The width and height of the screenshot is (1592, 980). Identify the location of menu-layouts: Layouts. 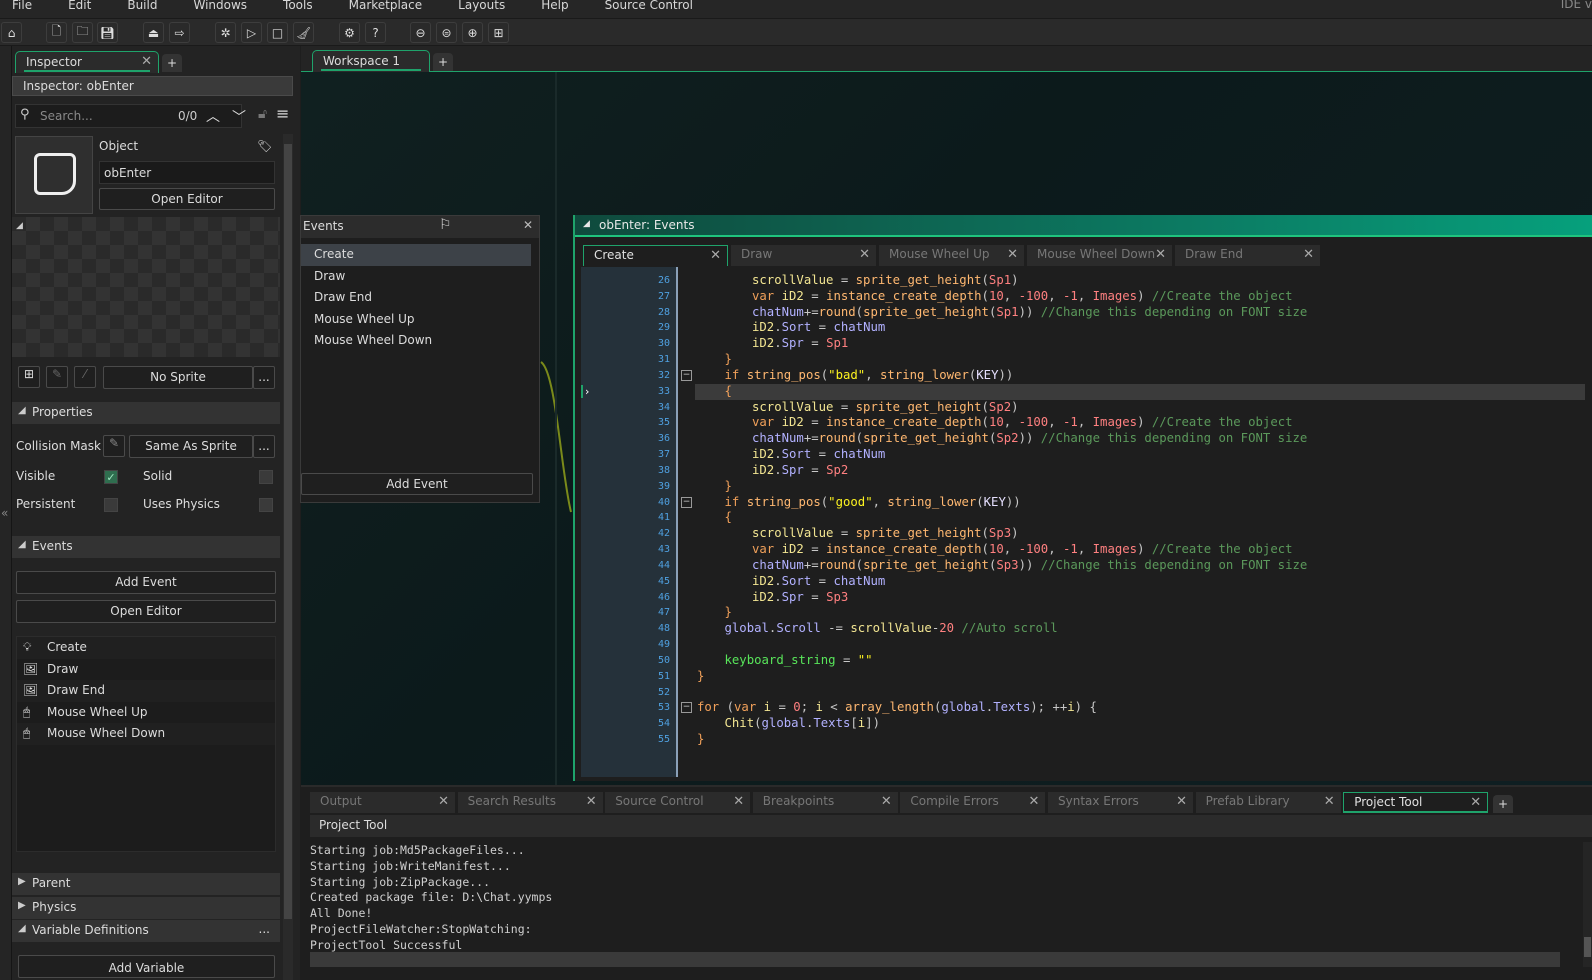
(475, 5).